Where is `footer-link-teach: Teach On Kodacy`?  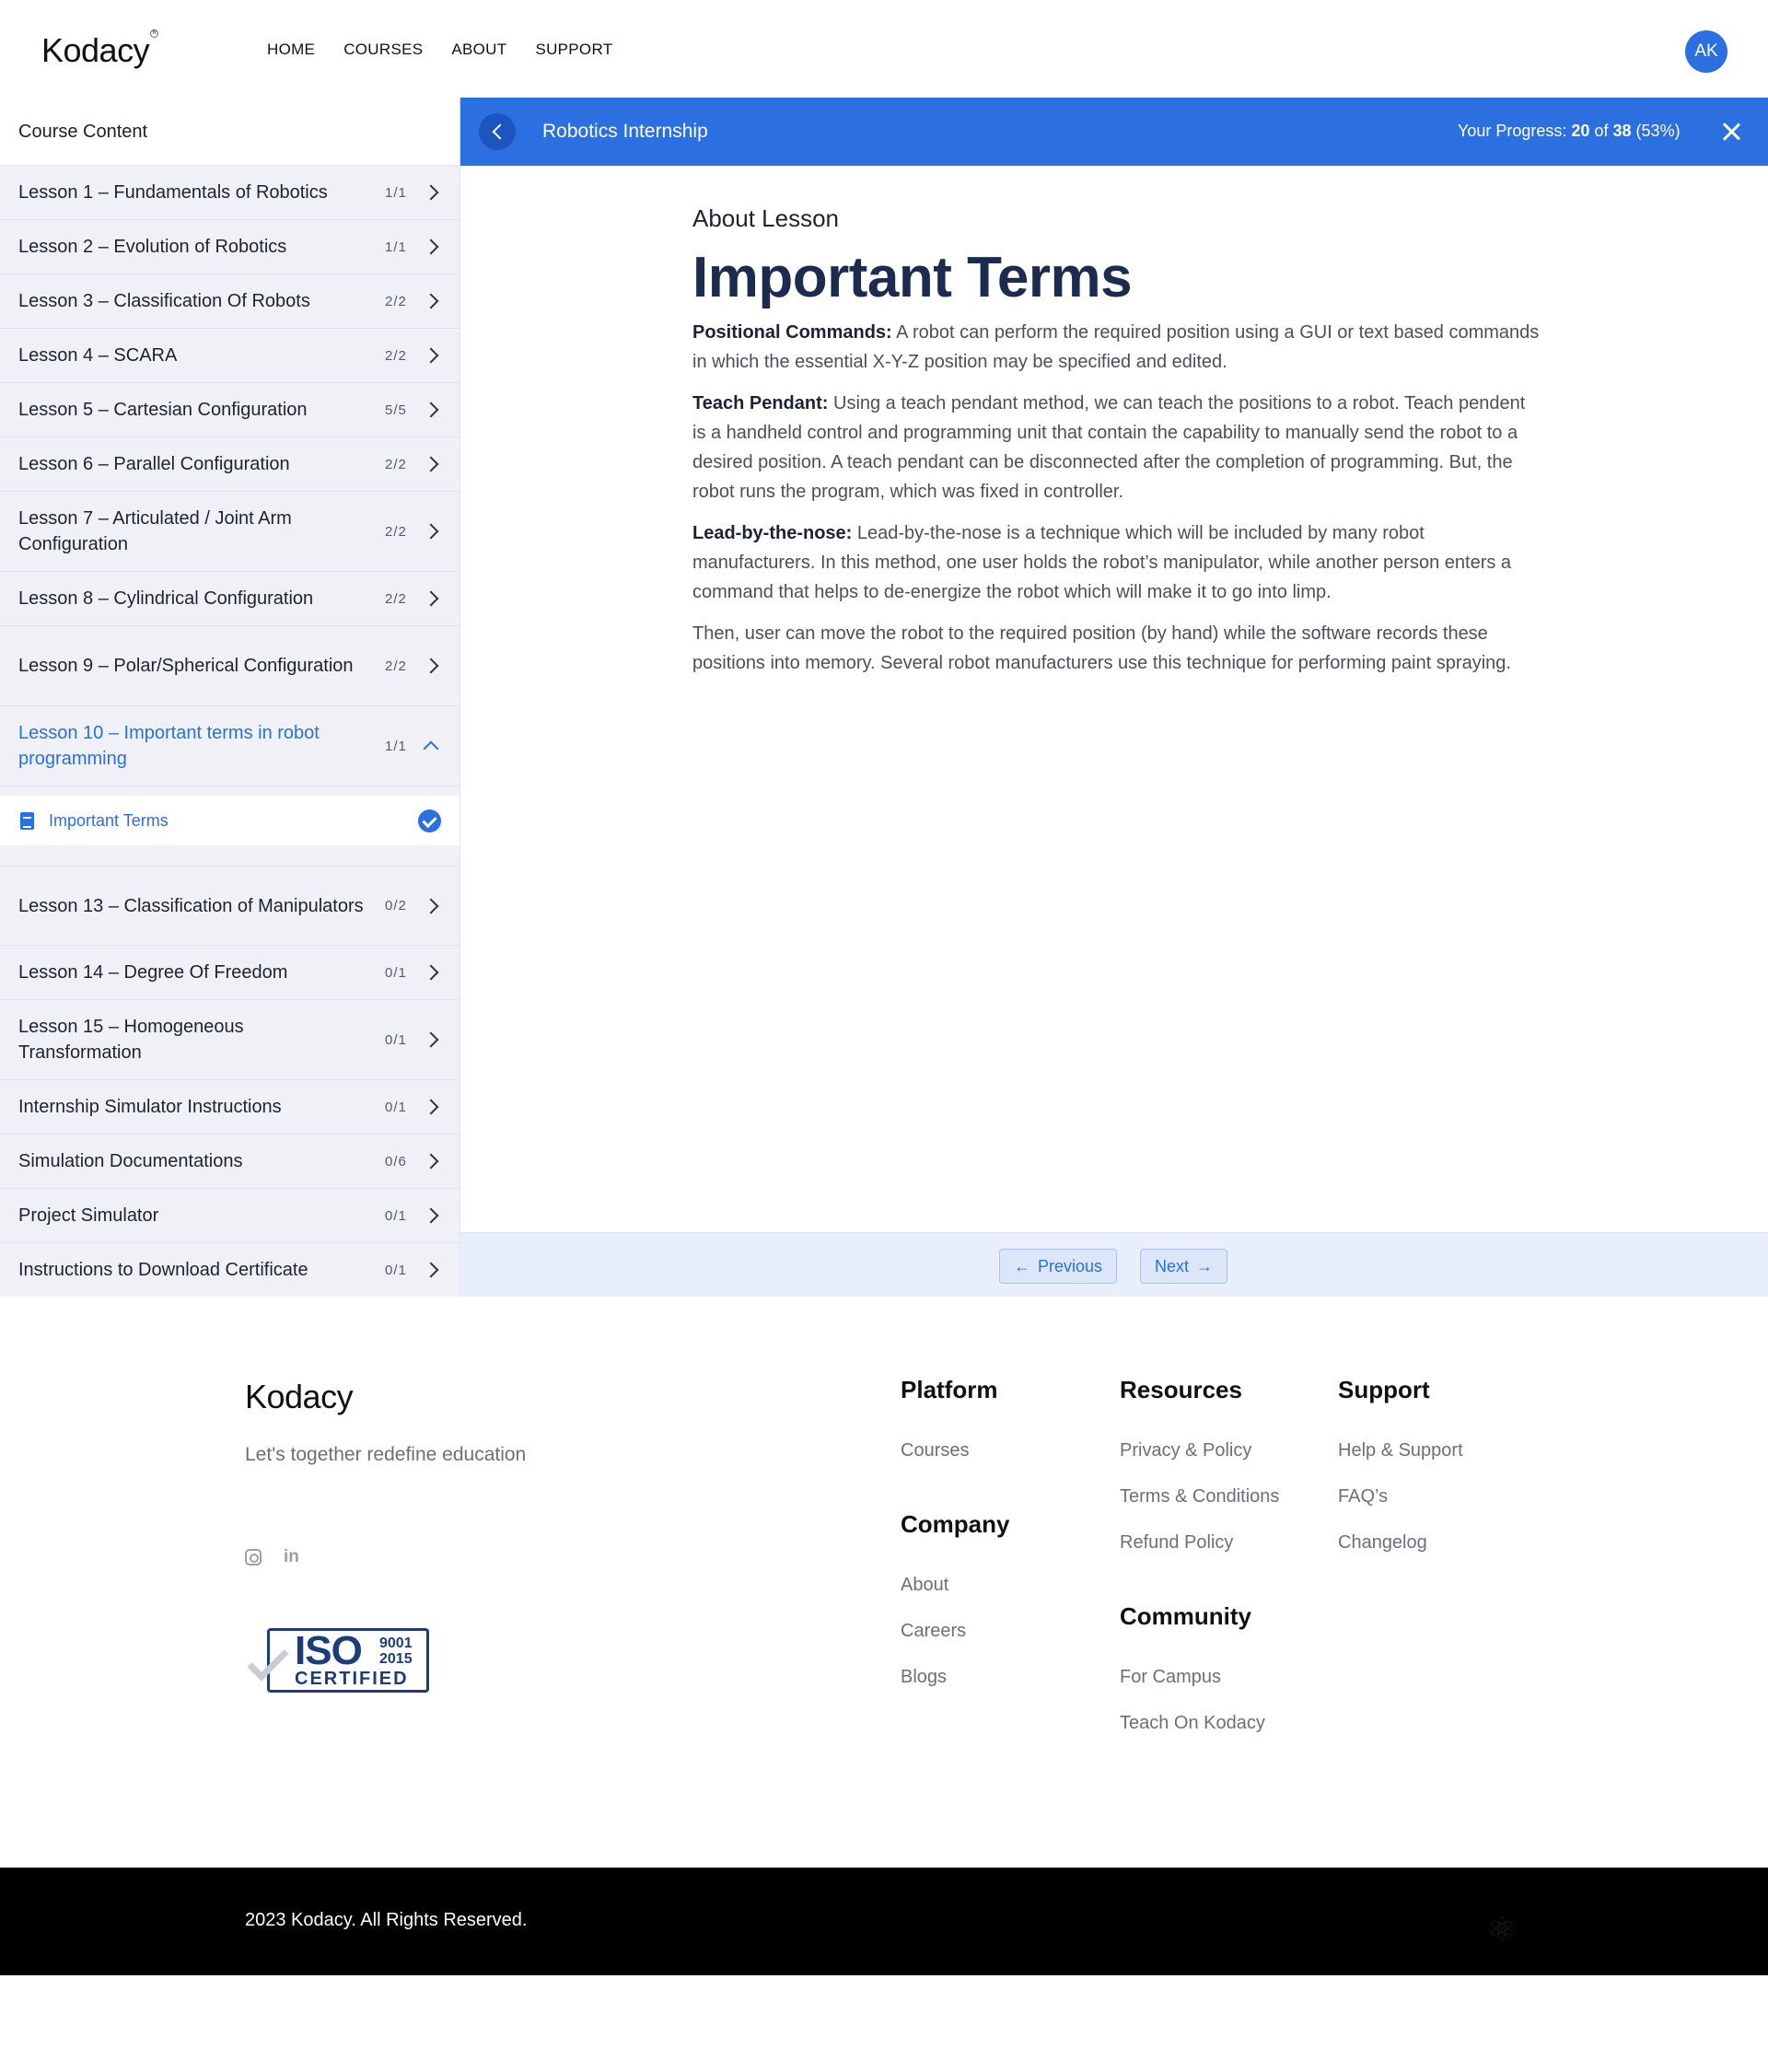 footer-link-teach: Teach On Kodacy is located at coordinates (1192, 1723).